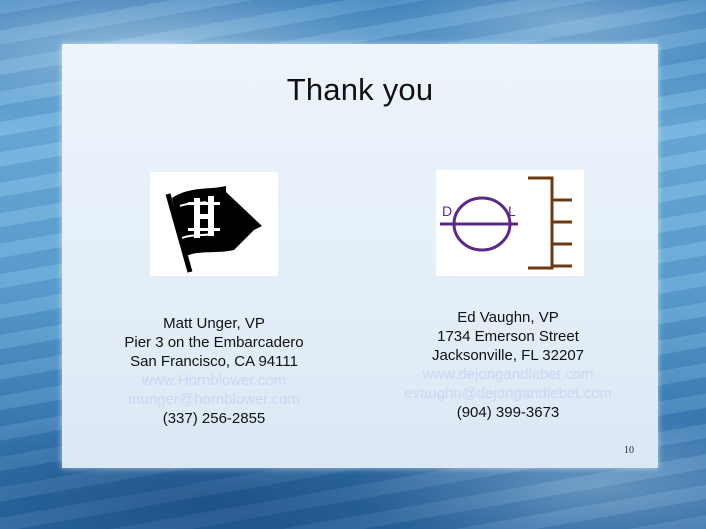  I want to click on contact-email-link: evaughn@dejongandlebet.com, so click(508, 393).